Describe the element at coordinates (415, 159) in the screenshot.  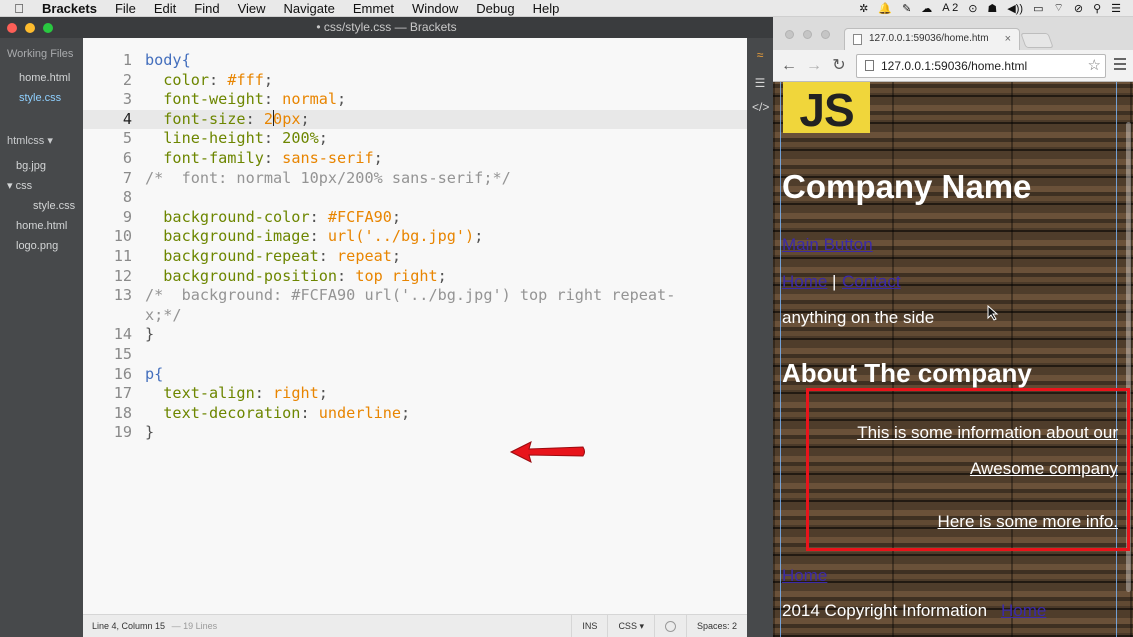
I see `code-line: 6 font-family: sans-serif;` at that location.